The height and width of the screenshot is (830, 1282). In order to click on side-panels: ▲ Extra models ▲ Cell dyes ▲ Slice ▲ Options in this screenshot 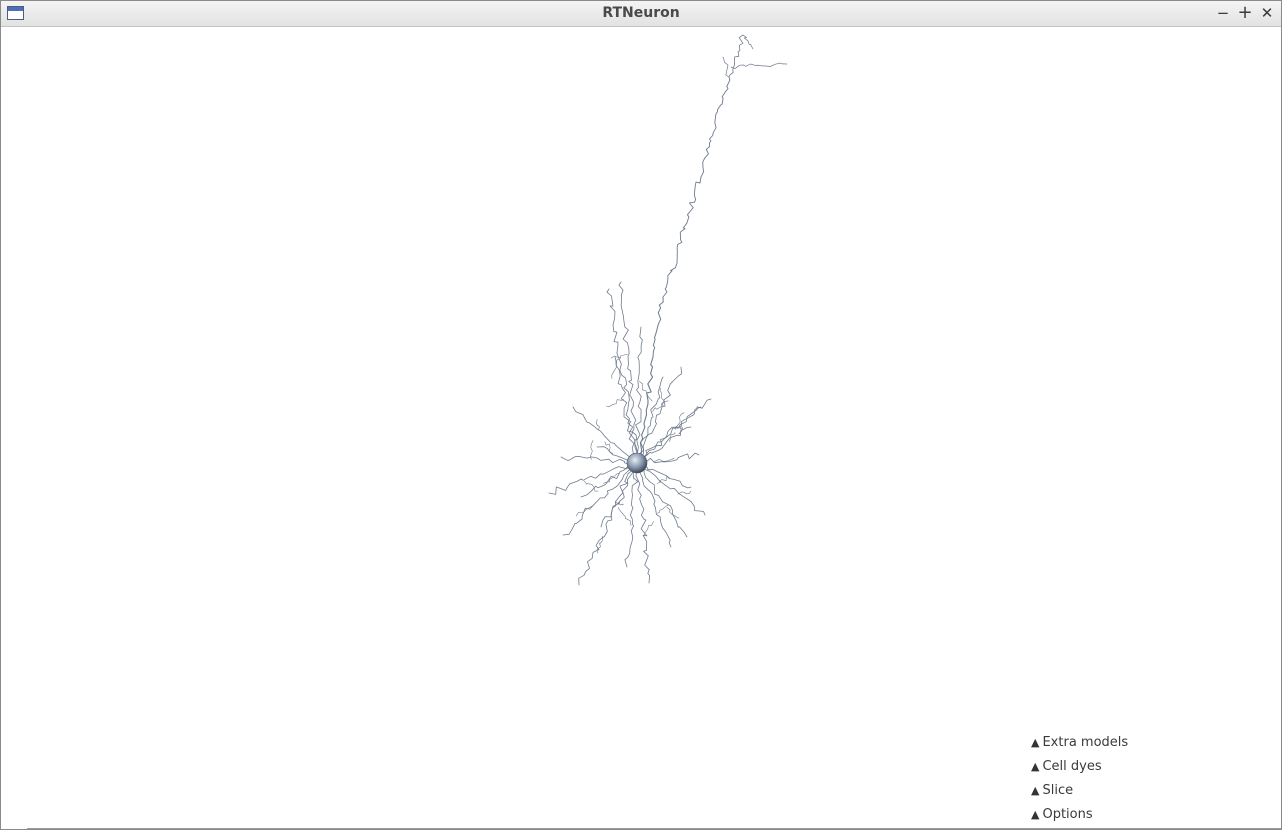, I will do `click(1079, 782)`.